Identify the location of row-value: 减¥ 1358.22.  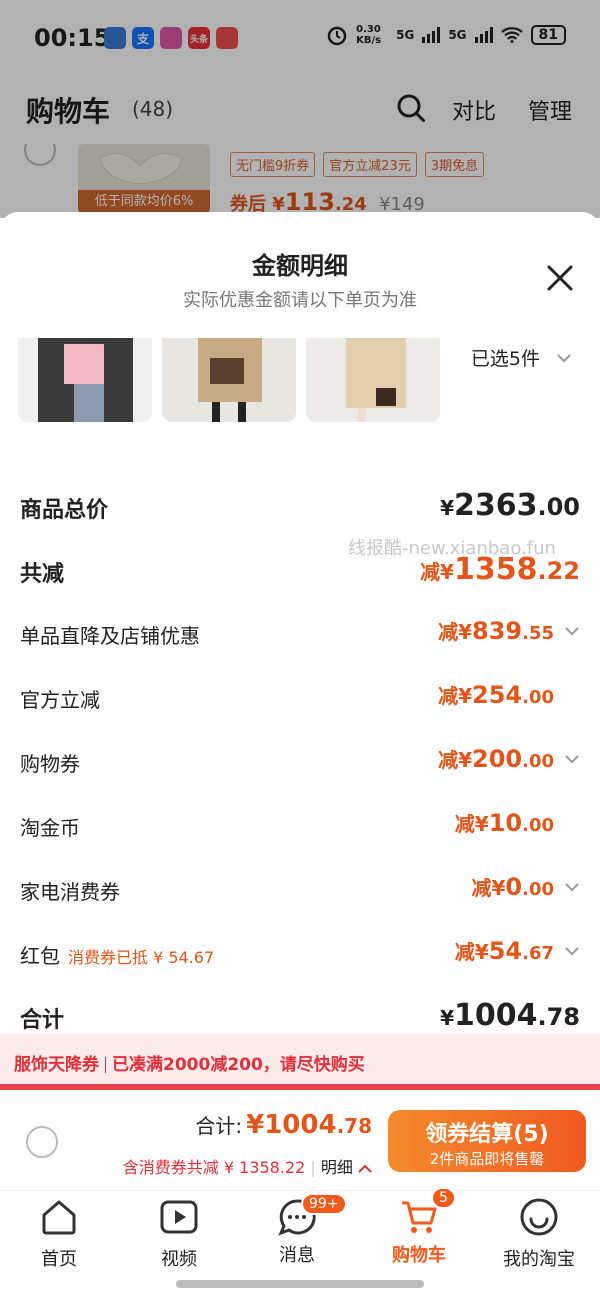
(500, 569).